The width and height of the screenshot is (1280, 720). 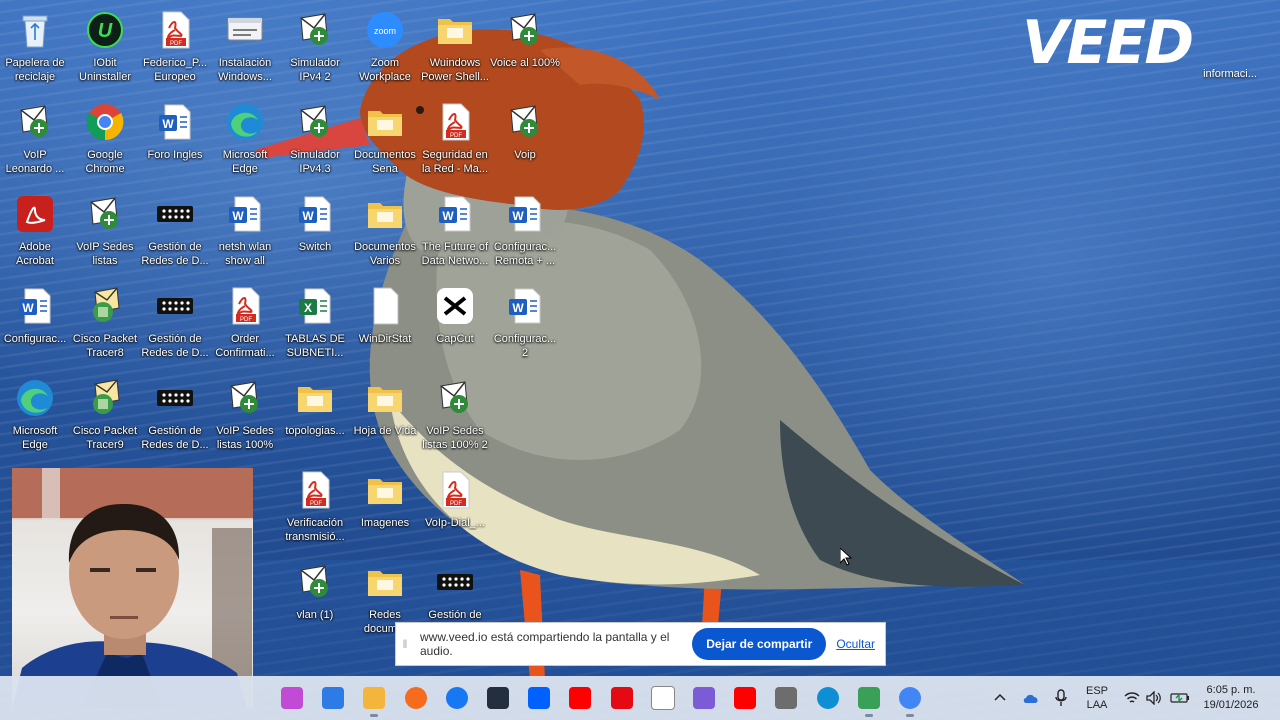 I want to click on chrome-icon, so click(x=910, y=699).